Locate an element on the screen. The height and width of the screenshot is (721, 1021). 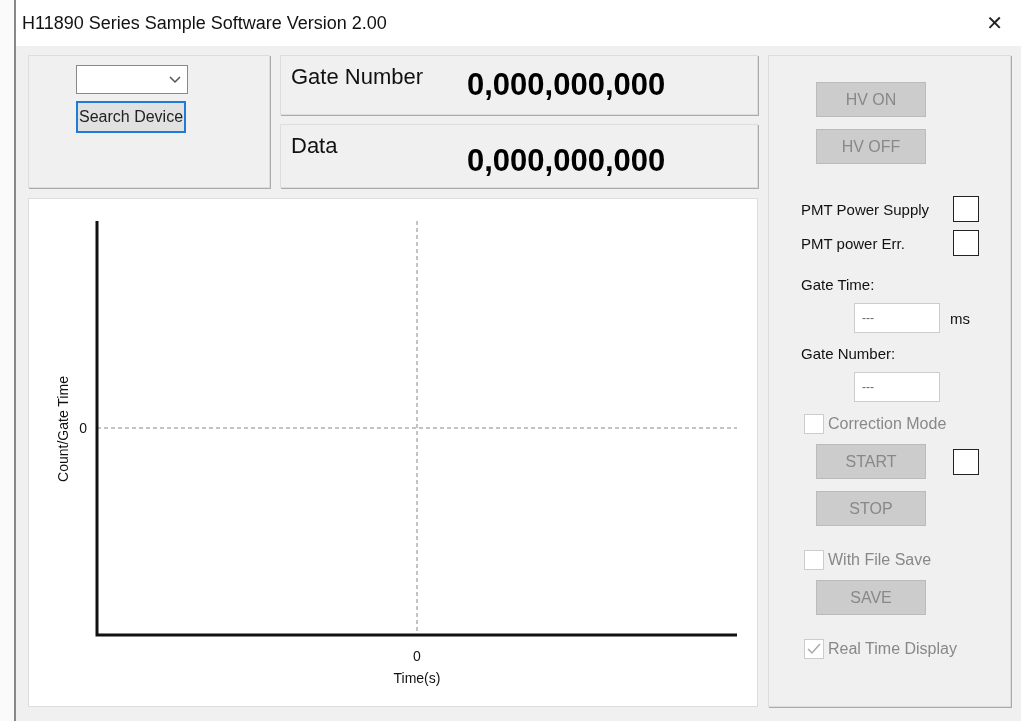
checkbox-label: With File Save is located at coordinates (880, 560).